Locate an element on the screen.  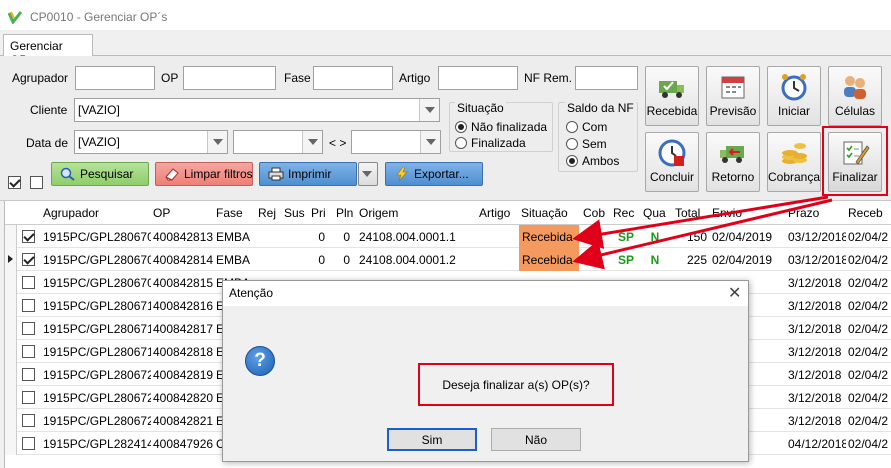
nao-button: Não is located at coordinates (536, 439).